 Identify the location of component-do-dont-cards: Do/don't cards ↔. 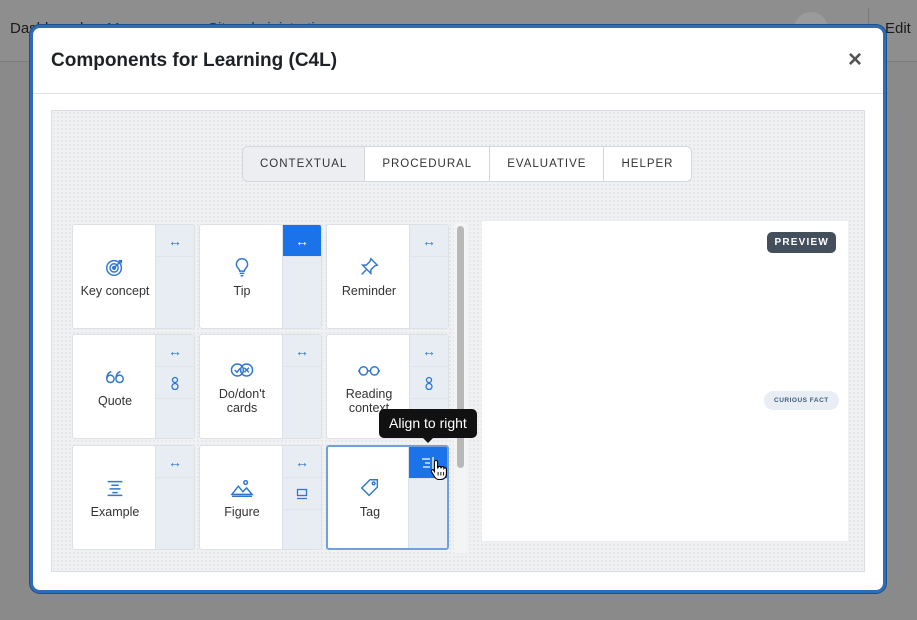
(260, 386).